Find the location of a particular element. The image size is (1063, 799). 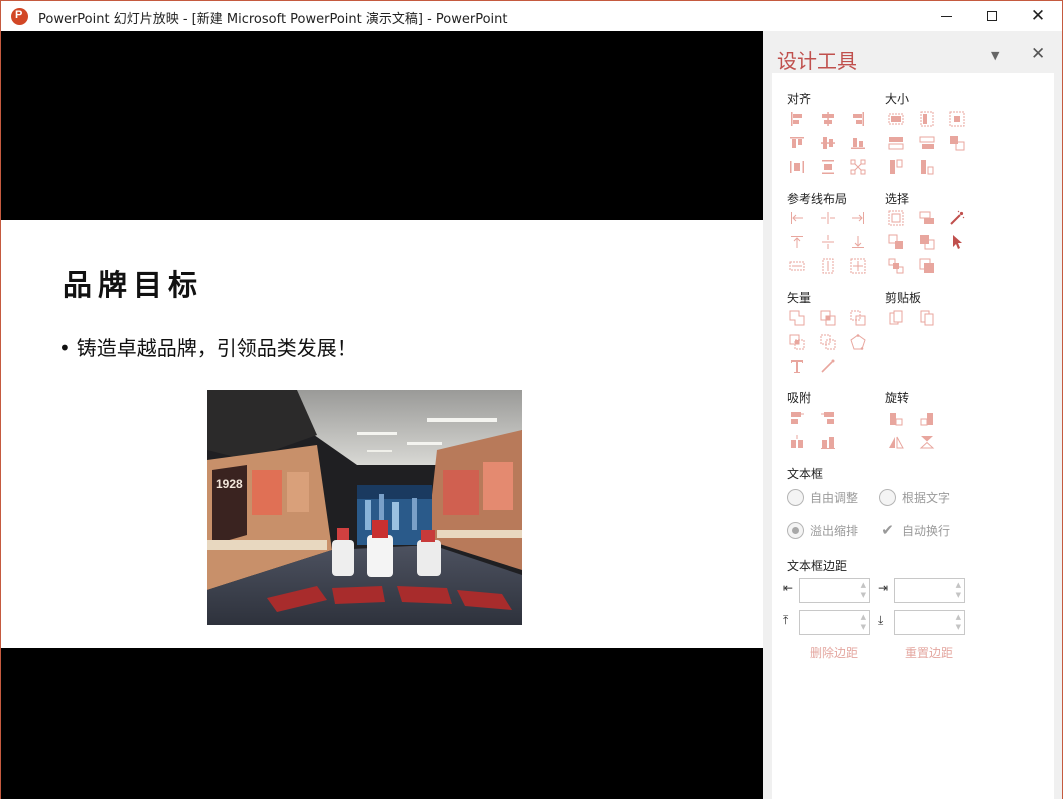

minimize-button is located at coordinates (946, 16).